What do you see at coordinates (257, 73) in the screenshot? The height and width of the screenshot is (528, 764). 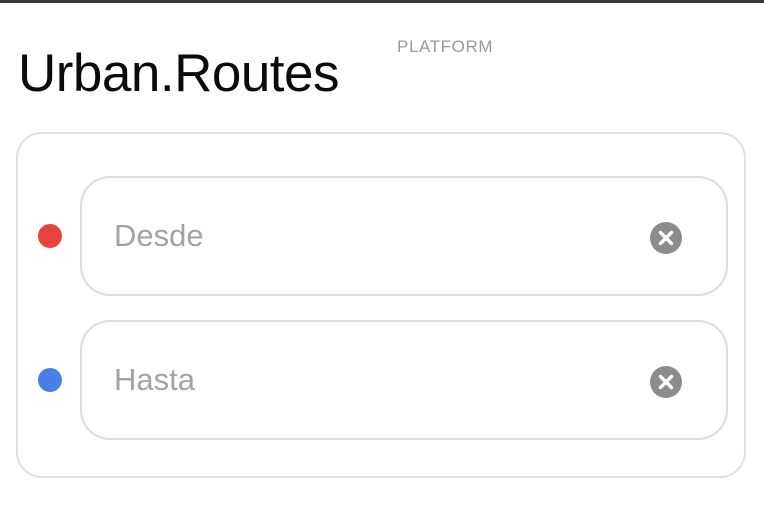 I see `brand-name-secondary: Routes` at bounding box center [257, 73].